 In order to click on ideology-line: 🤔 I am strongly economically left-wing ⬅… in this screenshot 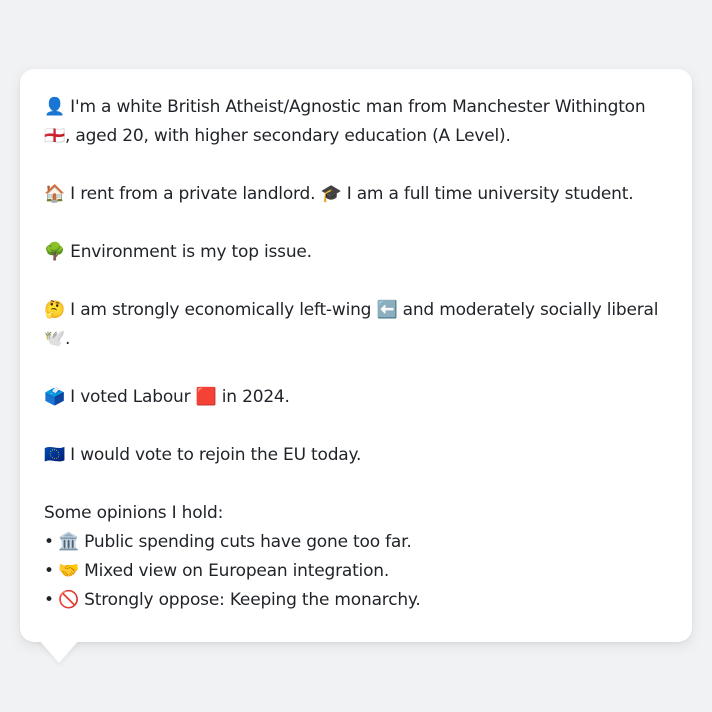, I will do `click(351, 324)`.